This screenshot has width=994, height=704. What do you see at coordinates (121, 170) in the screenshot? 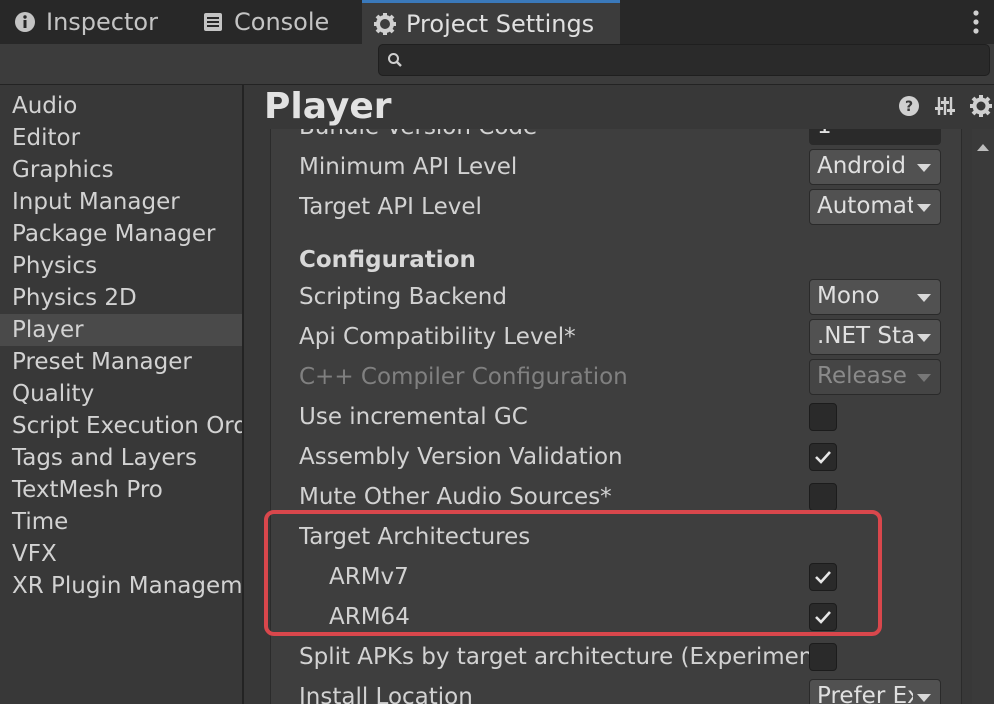
I see `sidebar-item-graphics: Graphics` at bounding box center [121, 170].